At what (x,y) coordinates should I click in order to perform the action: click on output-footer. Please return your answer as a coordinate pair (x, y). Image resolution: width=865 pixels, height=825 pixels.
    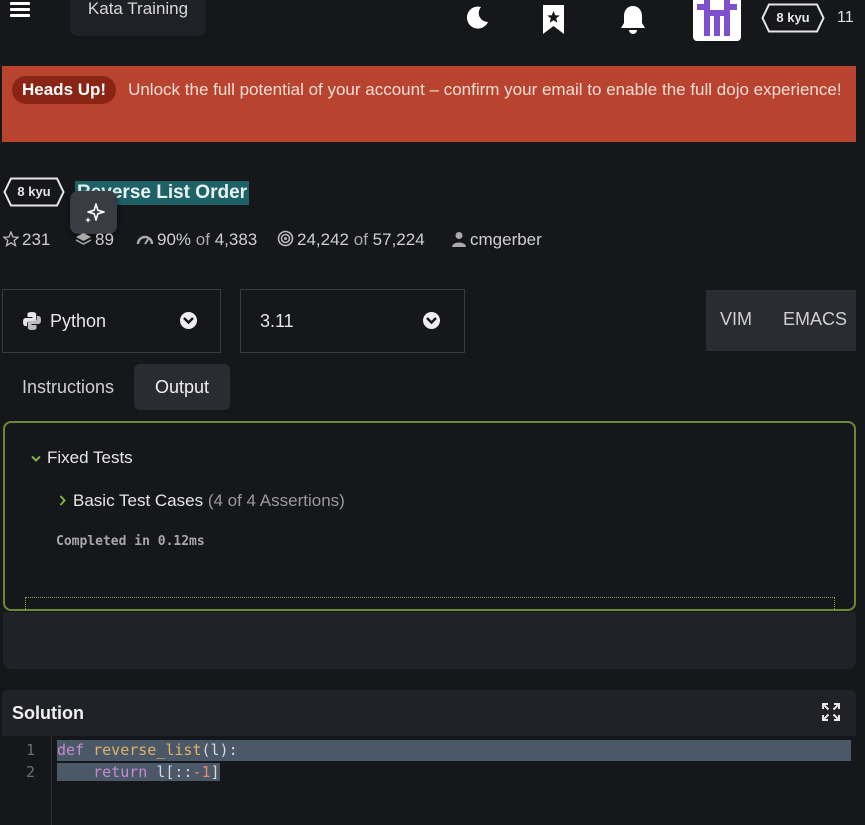
    Looking at the image, I should click on (429, 640).